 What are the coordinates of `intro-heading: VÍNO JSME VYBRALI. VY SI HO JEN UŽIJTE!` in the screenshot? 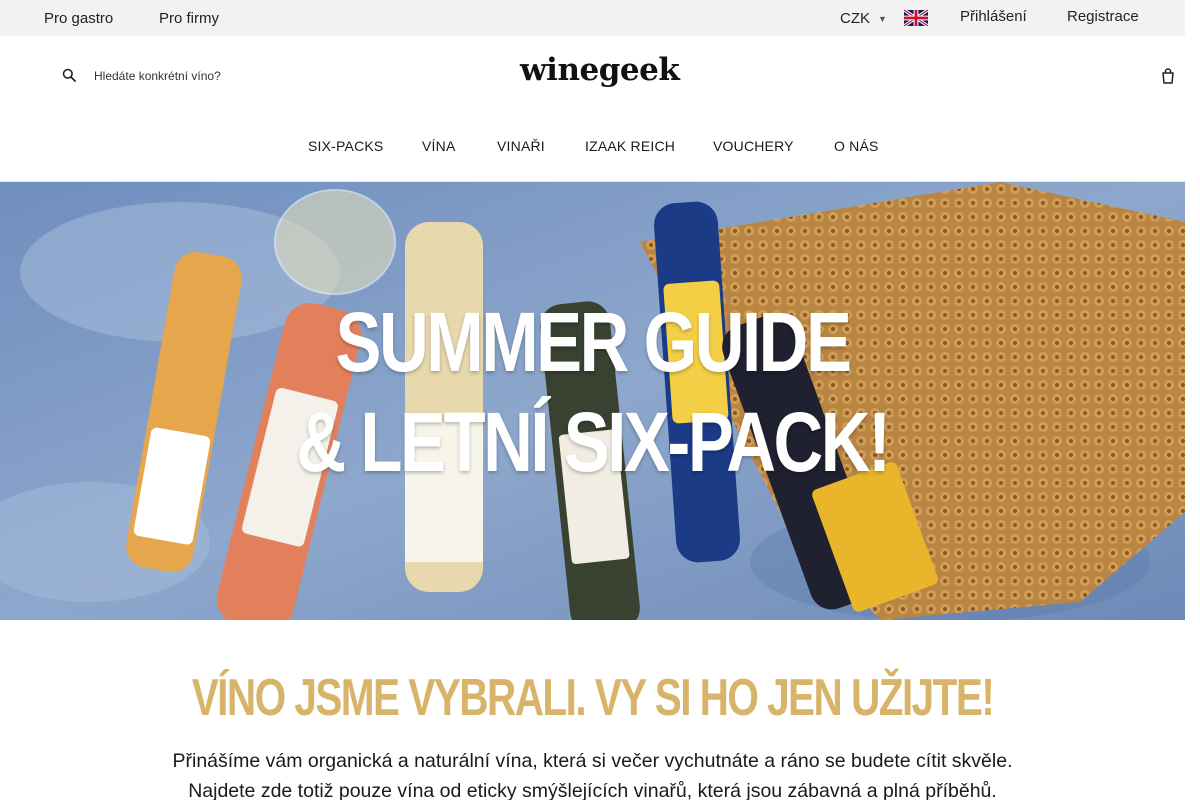 It's located at (593, 698).